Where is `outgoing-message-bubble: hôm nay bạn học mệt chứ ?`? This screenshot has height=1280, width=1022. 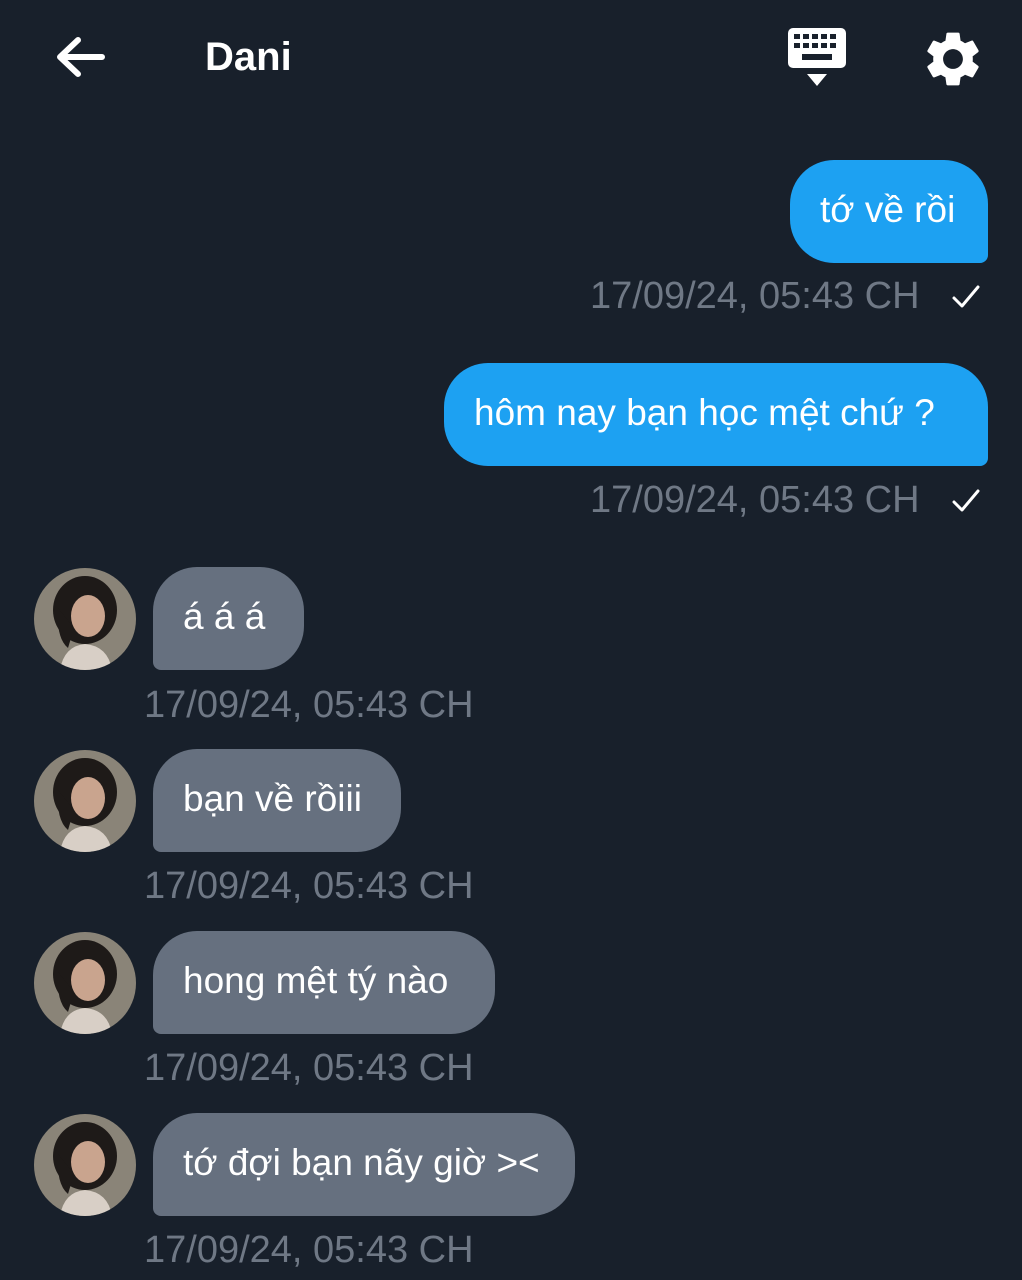 outgoing-message-bubble: hôm nay bạn học mệt chứ ? is located at coordinates (716, 414).